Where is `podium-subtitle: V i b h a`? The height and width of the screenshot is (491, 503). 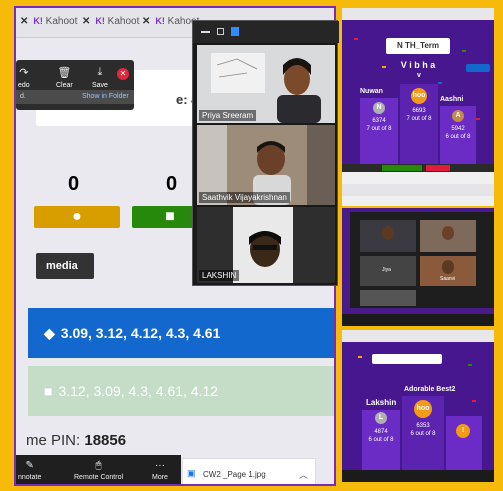 podium-subtitle: V i b h a is located at coordinates (418, 65).